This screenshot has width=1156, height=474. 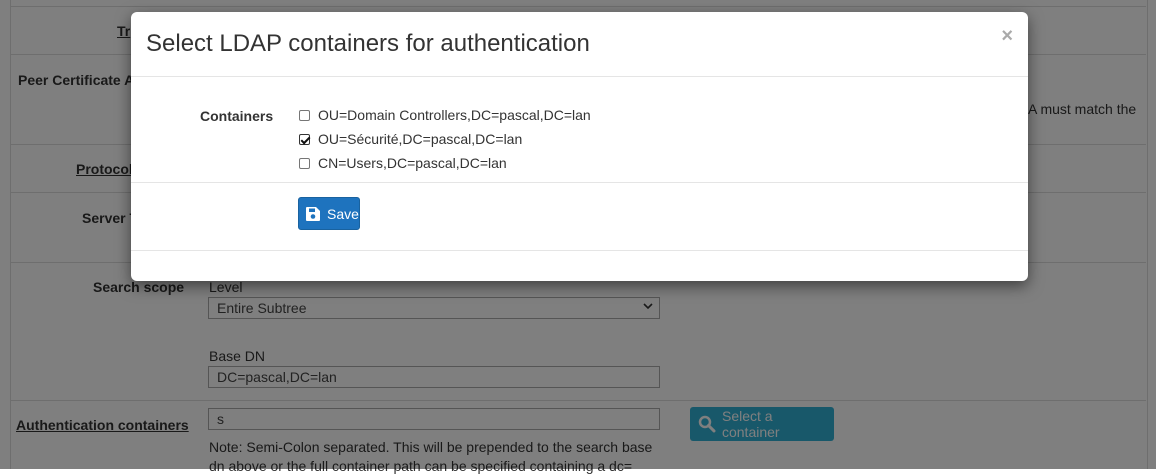 What do you see at coordinates (1007, 36) in the screenshot?
I see `close-icon: ×` at bounding box center [1007, 36].